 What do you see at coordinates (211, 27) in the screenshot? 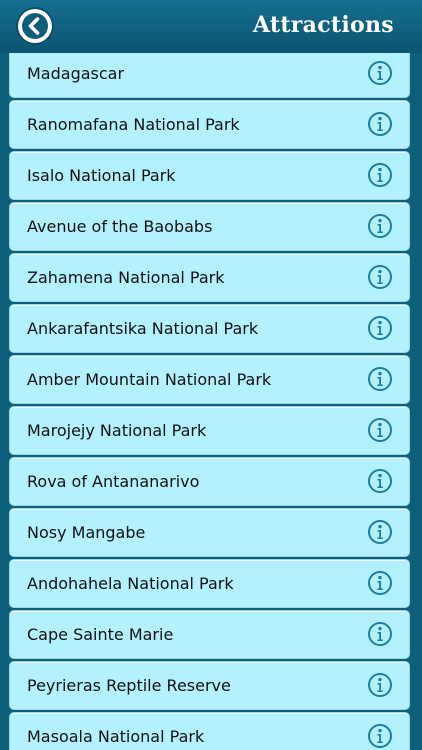
I see `top-bar: Attractions` at bounding box center [211, 27].